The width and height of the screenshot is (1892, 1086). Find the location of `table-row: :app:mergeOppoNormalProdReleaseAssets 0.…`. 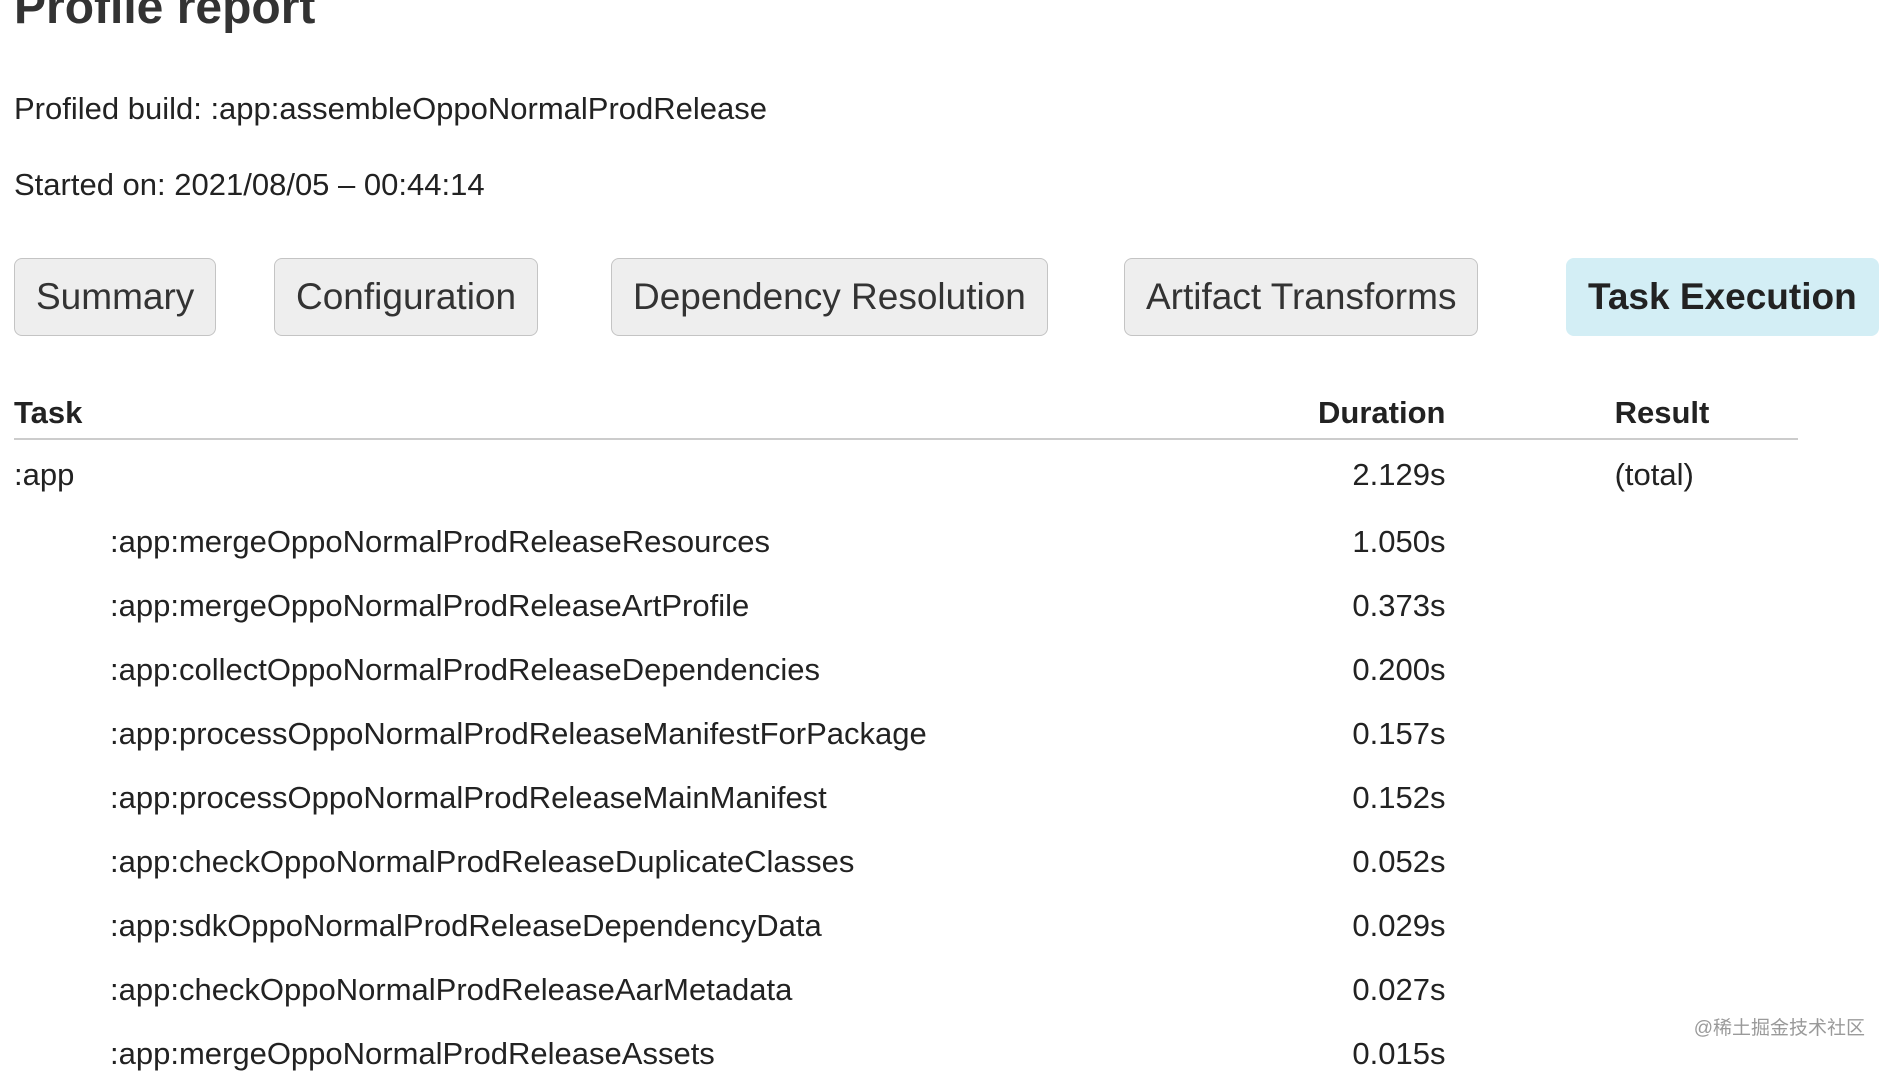

table-row: :app:mergeOppoNormalProdReleaseAssets 0.… is located at coordinates (906, 1054).